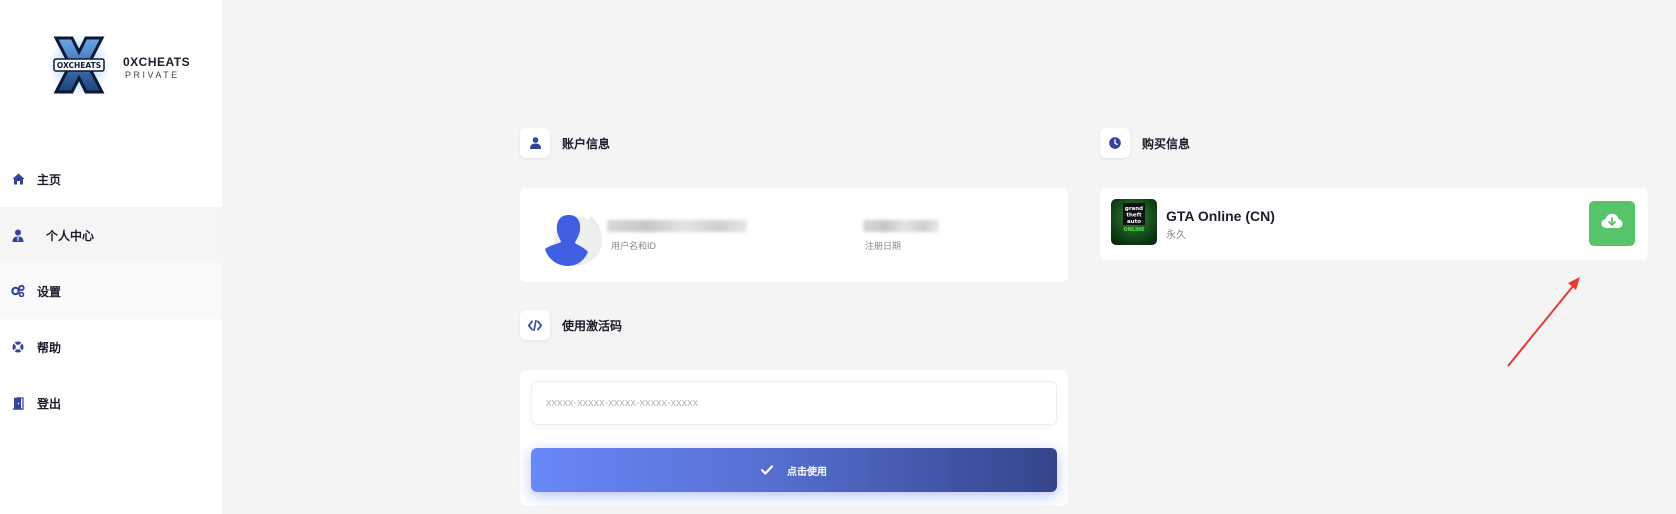 This screenshot has width=1676, height=514. Describe the element at coordinates (152, 75) in the screenshot. I see `brand-subtitle: PRIVATE` at that location.